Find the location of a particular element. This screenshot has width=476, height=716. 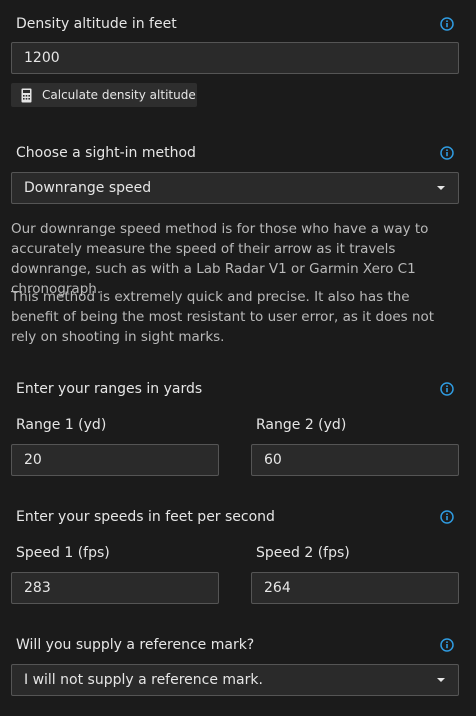

speeds-label: Enter your speeds in feet per second is located at coordinates (145, 517).